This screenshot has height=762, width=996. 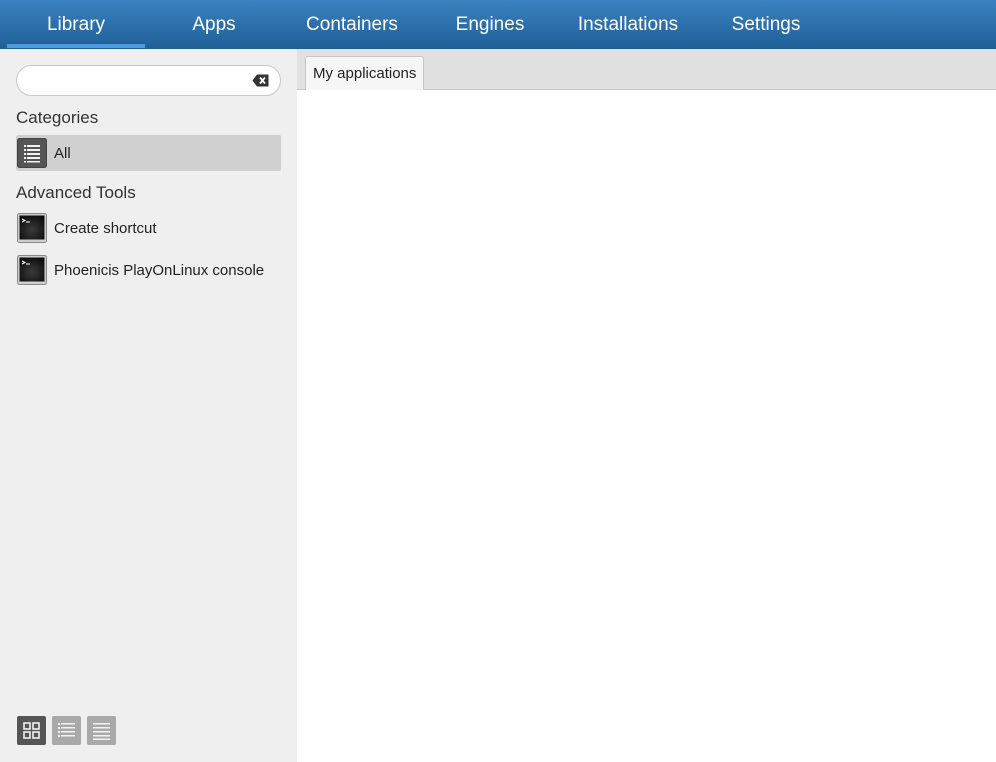 What do you see at coordinates (159, 270) in the screenshot?
I see `tool-label: Phoenicis PlayOnLinux console` at bounding box center [159, 270].